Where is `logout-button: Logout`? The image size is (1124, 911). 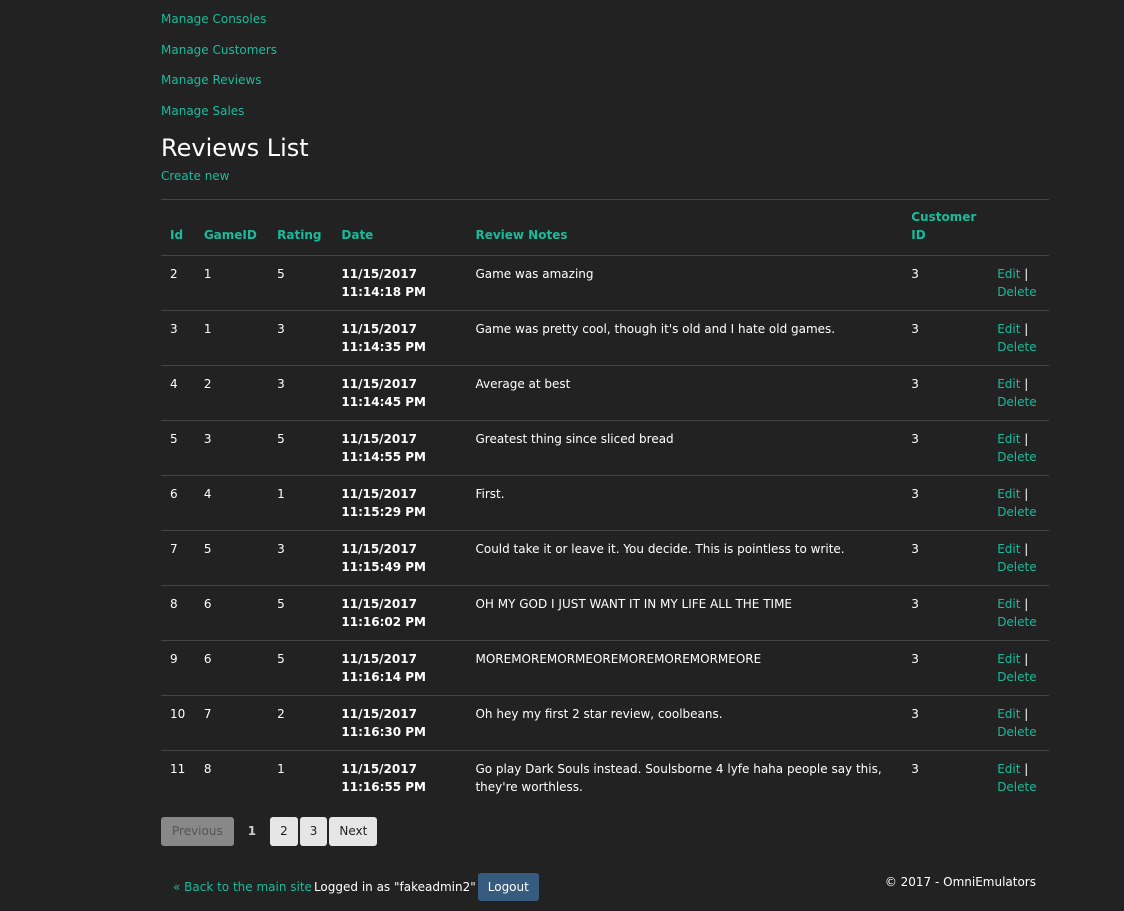
logout-button: Logout is located at coordinates (508, 887).